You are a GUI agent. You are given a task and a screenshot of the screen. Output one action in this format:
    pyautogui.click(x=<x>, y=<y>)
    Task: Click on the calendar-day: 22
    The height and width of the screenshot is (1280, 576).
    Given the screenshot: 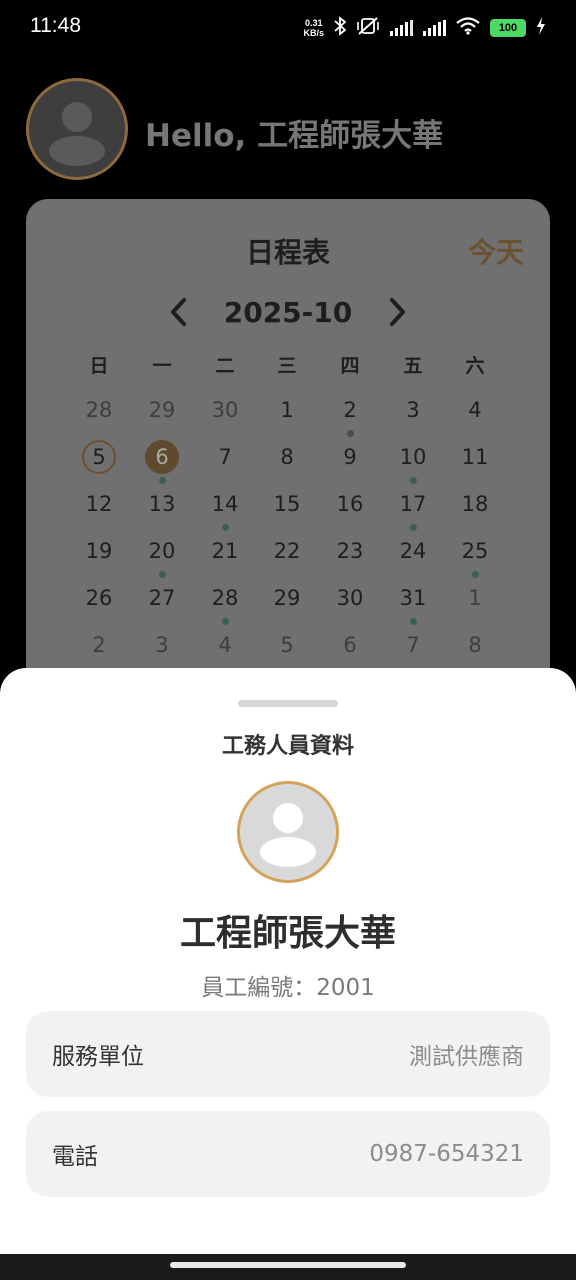 What is the action you would take?
    pyautogui.click(x=287, y=551)
    